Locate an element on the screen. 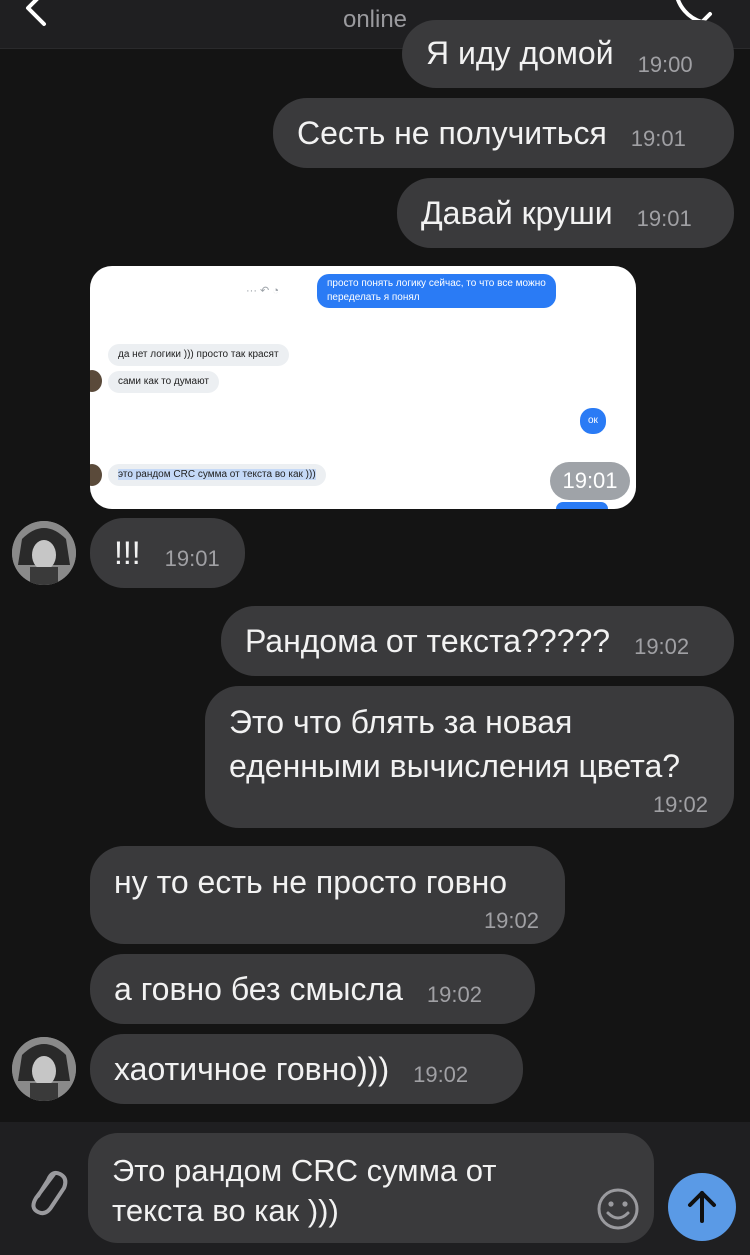 Image resolution: width=750 pixels, height=1255 pixels. message-bubble-incoming: ну то есть не просто говно 19:02 is located at coordinates (327, 895).